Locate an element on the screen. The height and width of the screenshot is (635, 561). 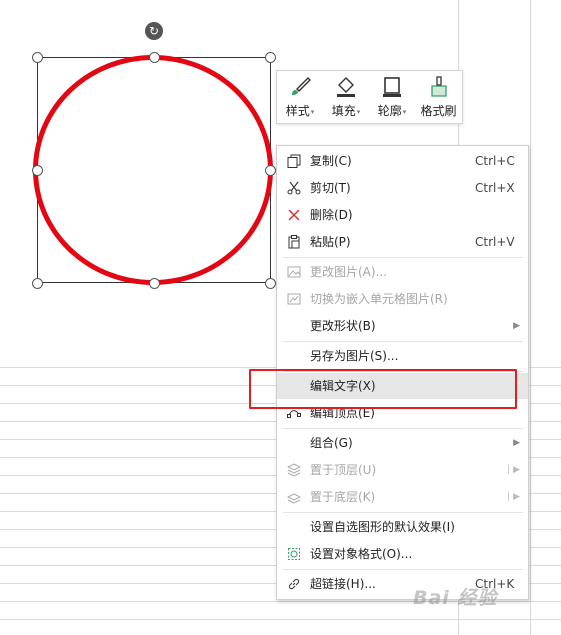
menu-item-cut: 剪切(T) Ctrl+X is located at coordinates (402, 188).